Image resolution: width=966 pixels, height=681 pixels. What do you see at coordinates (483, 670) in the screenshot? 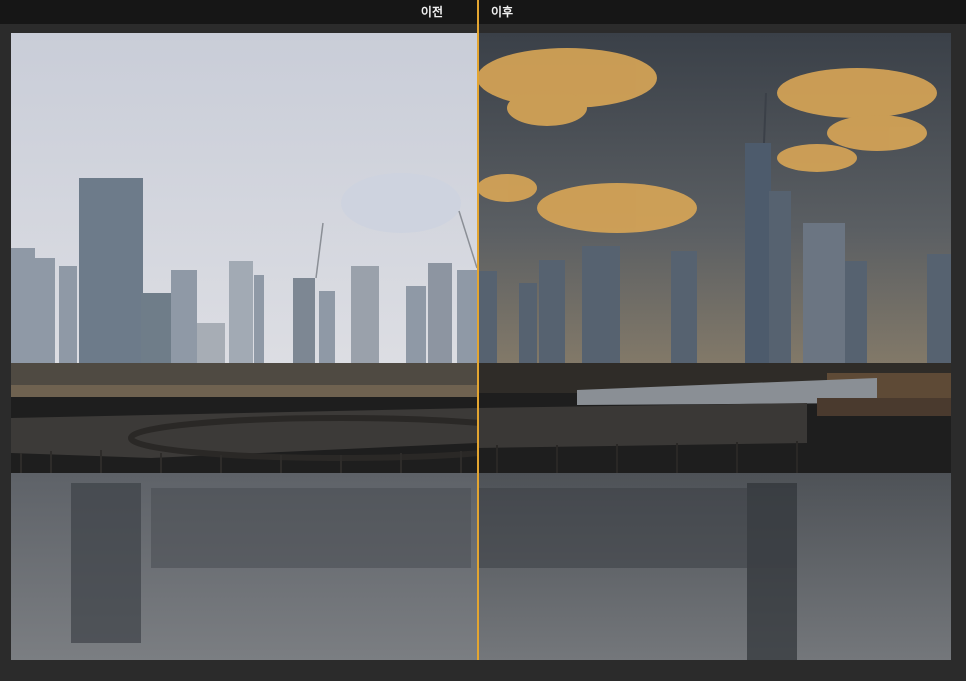
I see `bottom-bar` at bounding box center [483, 670].